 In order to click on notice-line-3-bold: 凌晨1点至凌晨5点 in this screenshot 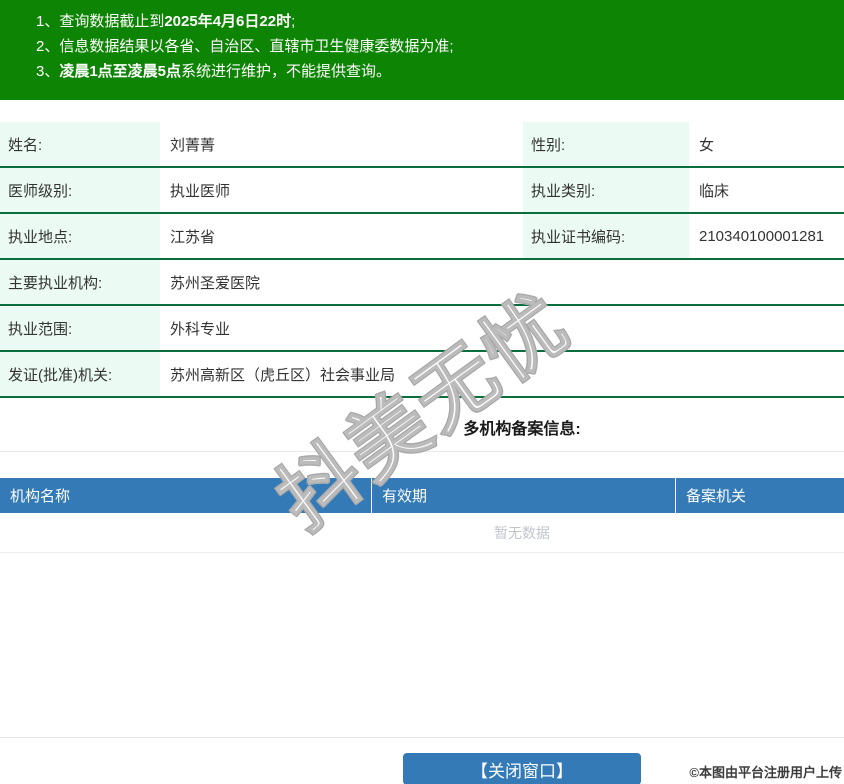, I will do `click(120, 71)`.